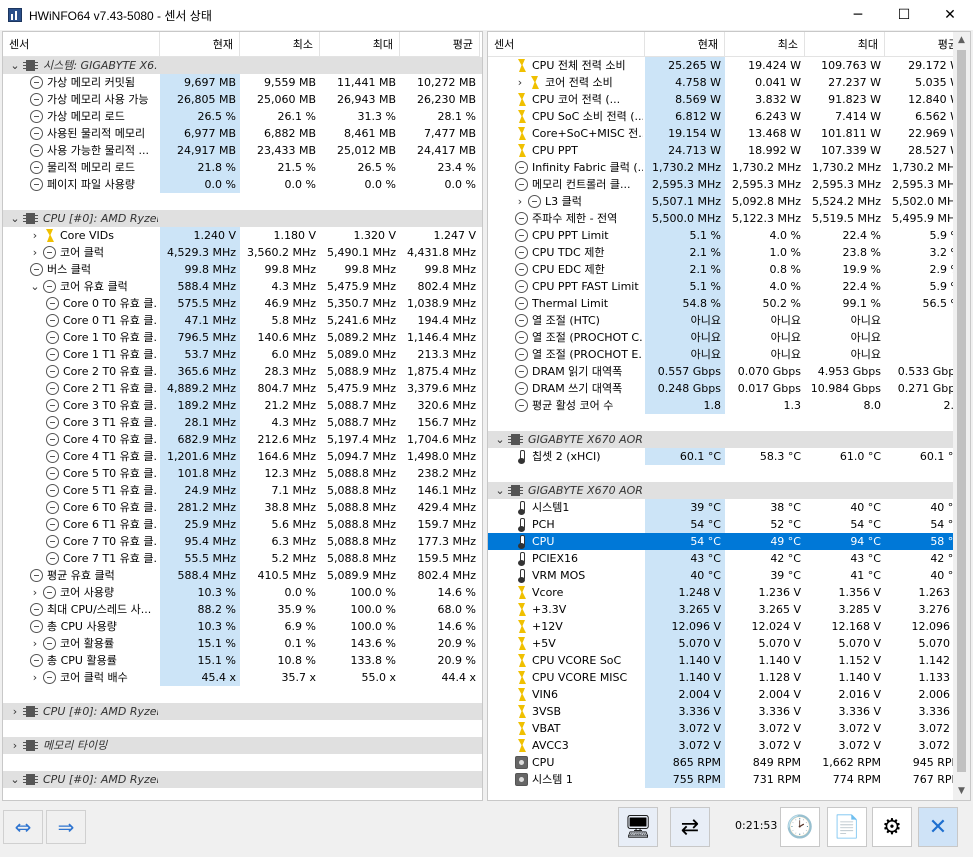 This screenshot has width=973, height=857. What do you see at coordinates (729, 320) in the screenshot?
I see `sensor-row-htc: 열 조절 (HTC) 아니요 아니요 아니요` at bounding box center [729, 320].